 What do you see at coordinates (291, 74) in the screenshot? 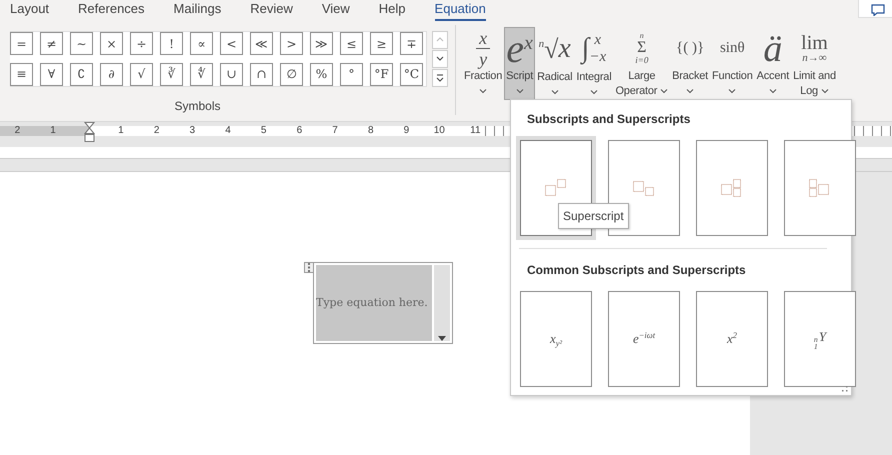
I see `symbol-button: ∅` at bounding box center [291, 74].